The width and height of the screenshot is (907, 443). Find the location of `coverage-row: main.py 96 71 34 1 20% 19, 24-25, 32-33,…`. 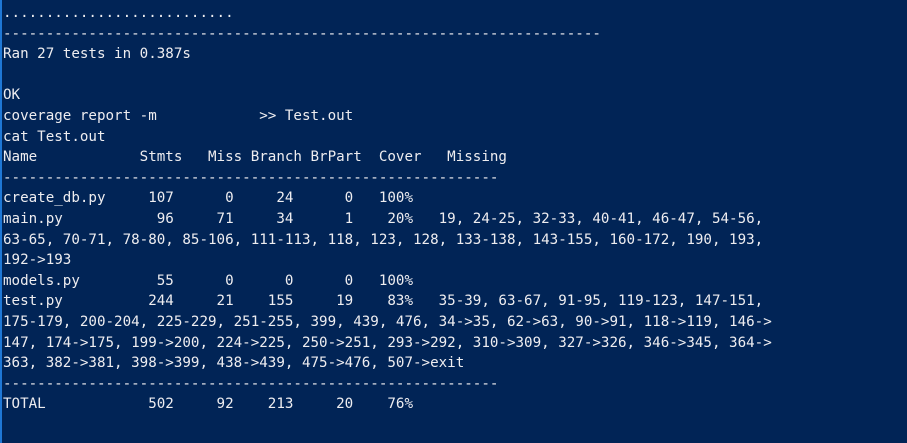

coverage-row: main.py 96 71 34 1 20% 19, 24-25, 32-33,… is located at coordinates (383, 218).